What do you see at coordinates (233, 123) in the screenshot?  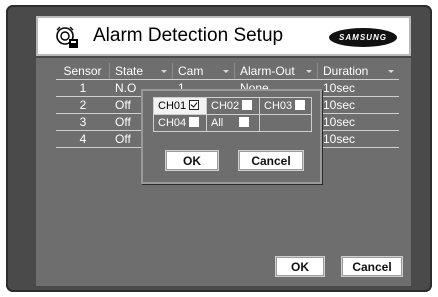 I see `channel-all: All` at bounding box center [233, 123].